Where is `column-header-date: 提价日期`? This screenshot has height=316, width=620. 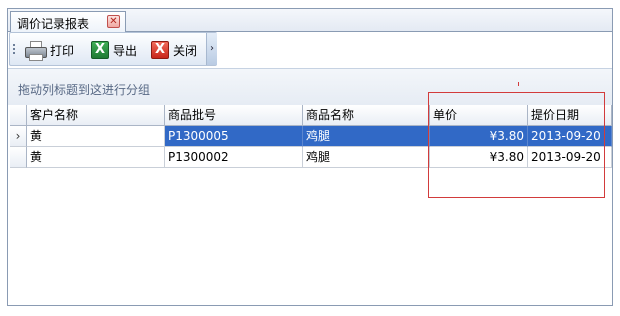
column-header-date: 提价日期 is located at coordinates (570, 115).